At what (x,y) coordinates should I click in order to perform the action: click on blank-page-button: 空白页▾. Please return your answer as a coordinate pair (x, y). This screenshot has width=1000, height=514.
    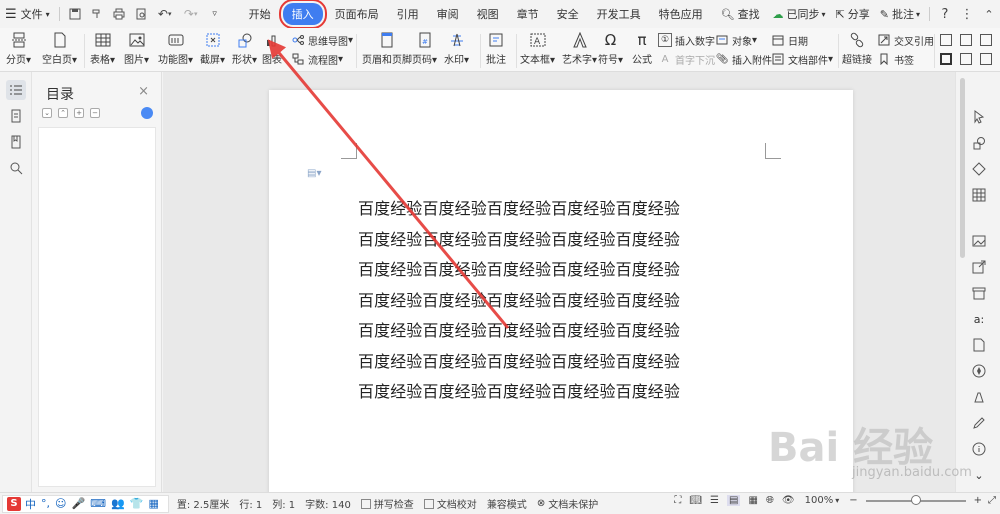
    Looking at the image, I should click on (59, 47).